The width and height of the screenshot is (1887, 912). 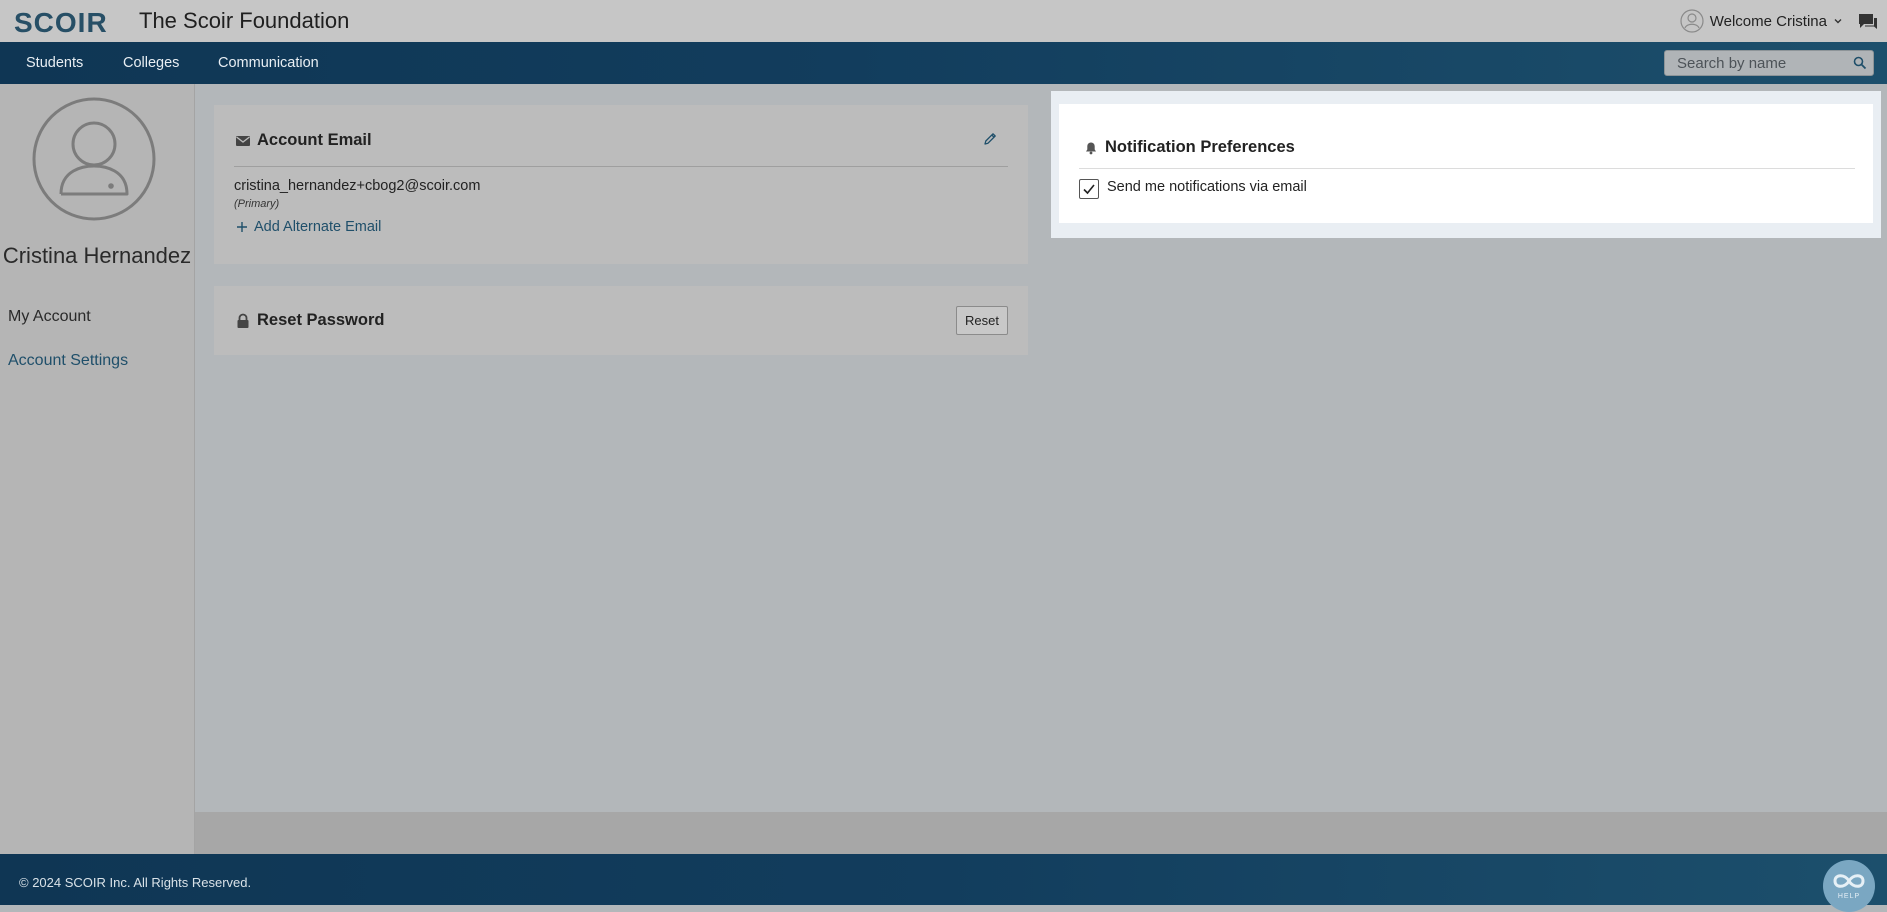 I want to click on checkmark-icon, so click(x=1089, y=189).